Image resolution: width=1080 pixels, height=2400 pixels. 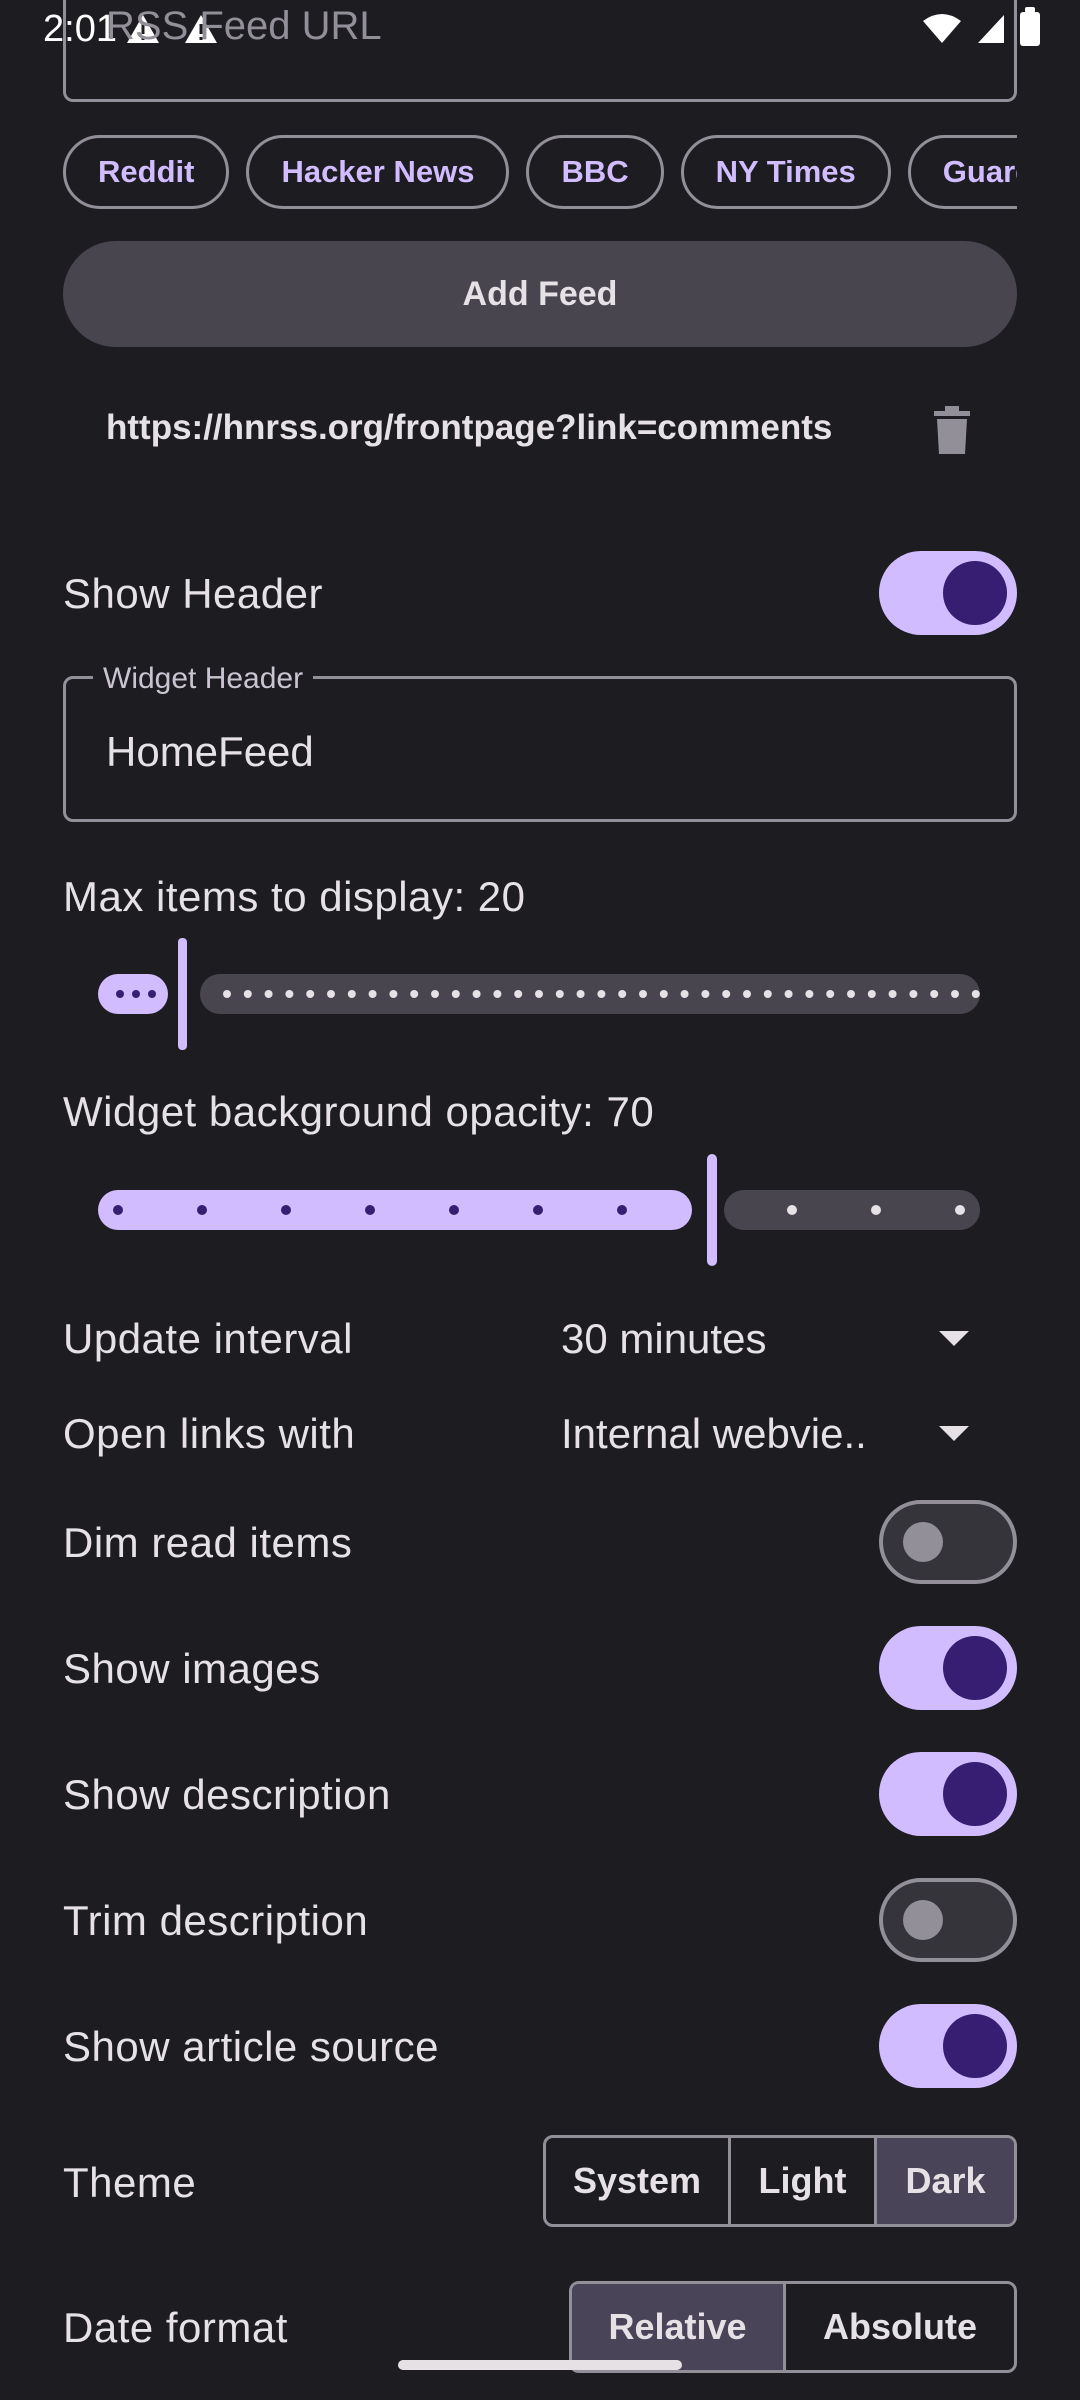 What do you see at coordinates (130, 2182) in the screenshot?
I see `theme-label: Theme` at bounding box center [130, 2182].